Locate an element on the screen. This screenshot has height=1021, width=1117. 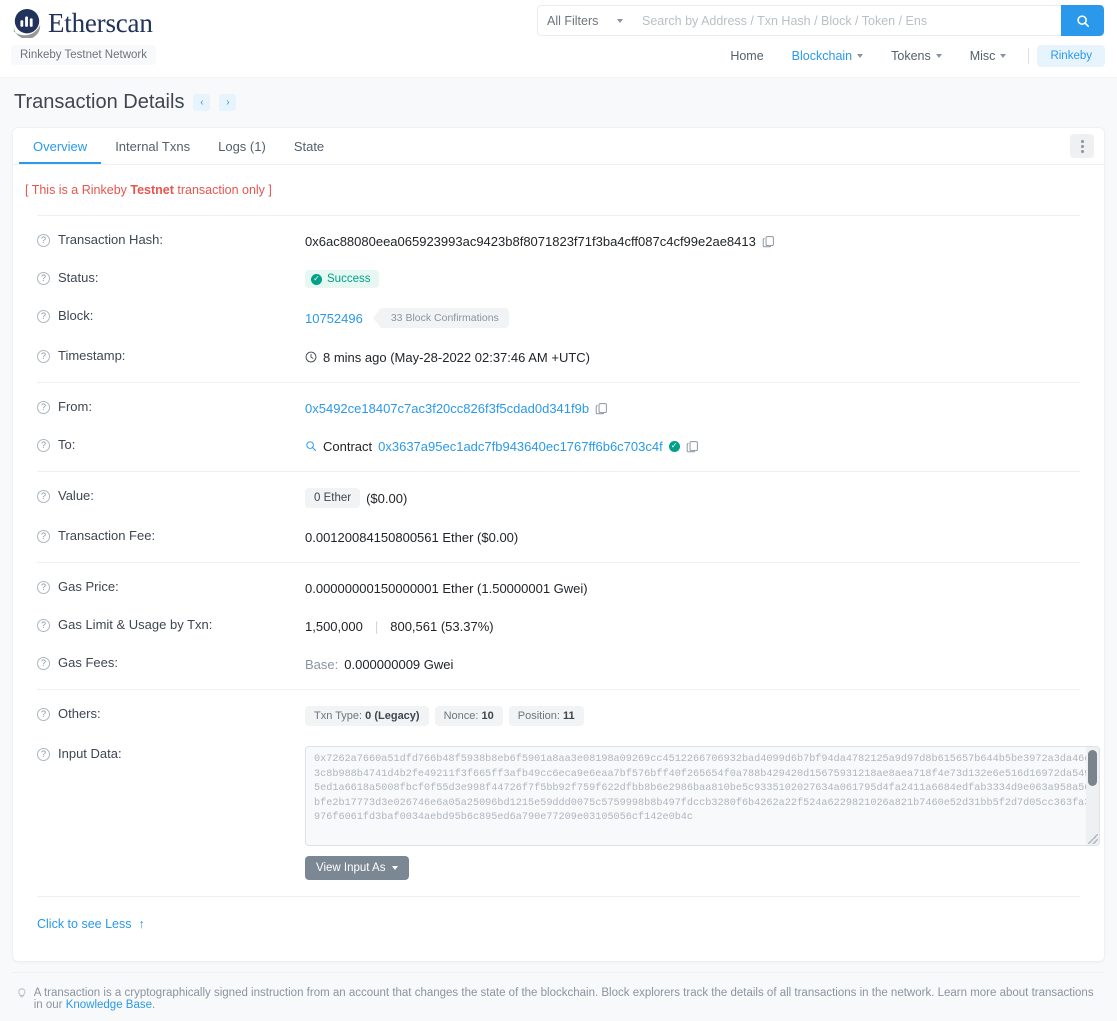
verified-contract-icon: ✓ is located at coordinates (674, 446).